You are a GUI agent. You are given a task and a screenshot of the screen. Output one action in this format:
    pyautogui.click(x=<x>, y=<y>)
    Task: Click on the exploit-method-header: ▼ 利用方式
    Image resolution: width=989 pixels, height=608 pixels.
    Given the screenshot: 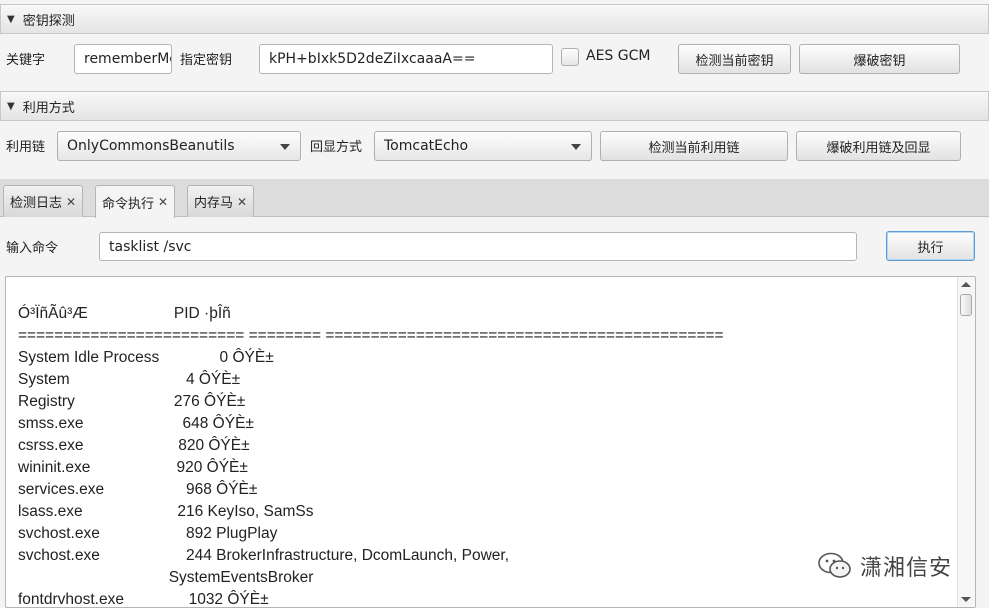 What is the action you would take?
    pyautogui.click(x=494, y=106)
    